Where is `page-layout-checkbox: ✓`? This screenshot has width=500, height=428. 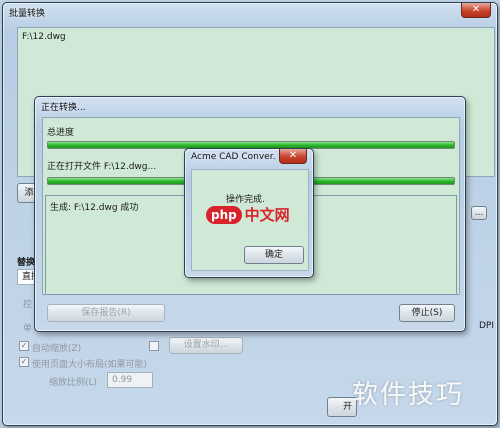
page-layout-checkbox: ✓ is located at coordinates (24, 362).